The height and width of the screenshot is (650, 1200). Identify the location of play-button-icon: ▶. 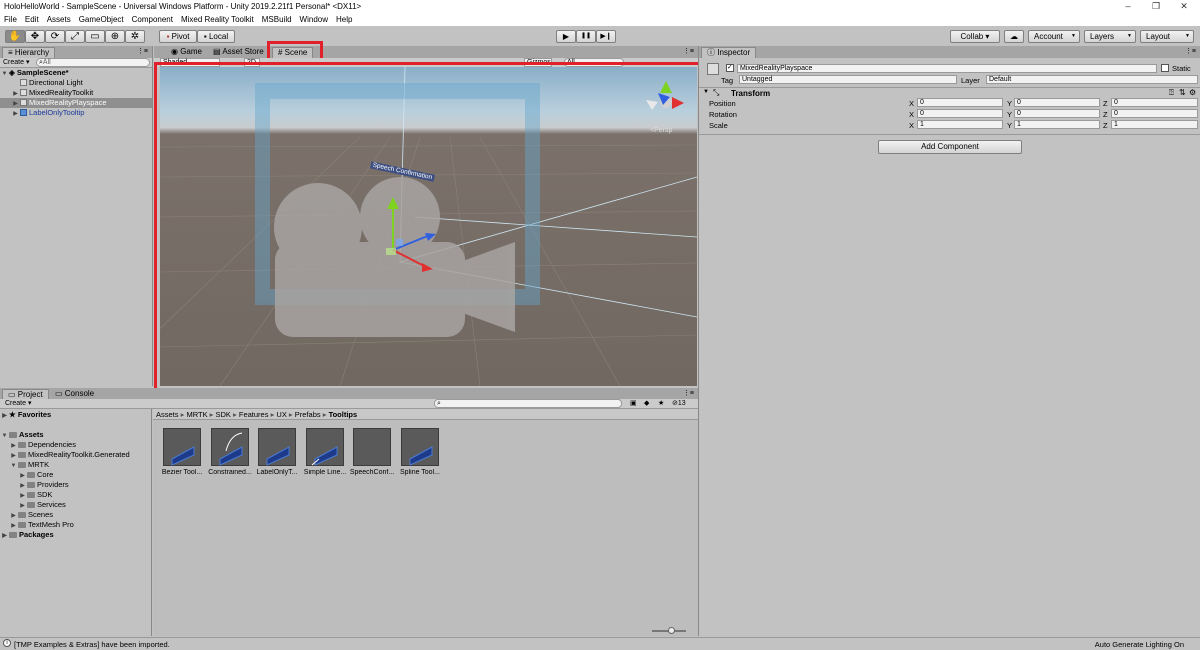
(566, 36).